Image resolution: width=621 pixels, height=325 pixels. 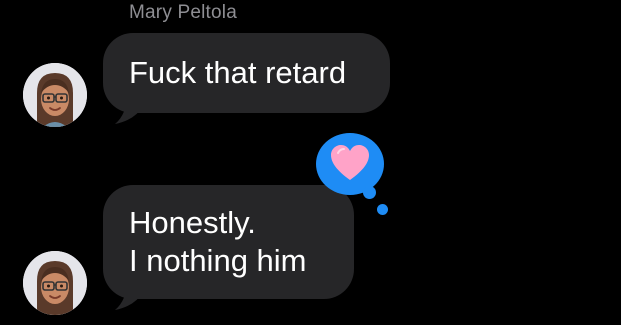 I want to click on message-bubble: Fuck that retard, so click(x=246, y=73).